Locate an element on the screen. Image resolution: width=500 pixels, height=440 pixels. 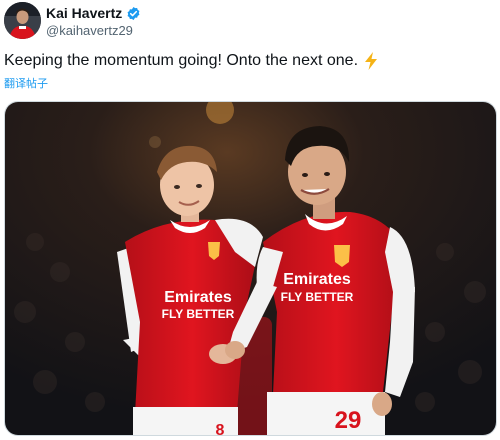
right-shorts-number: 29 is located at coordinates (348, 420).